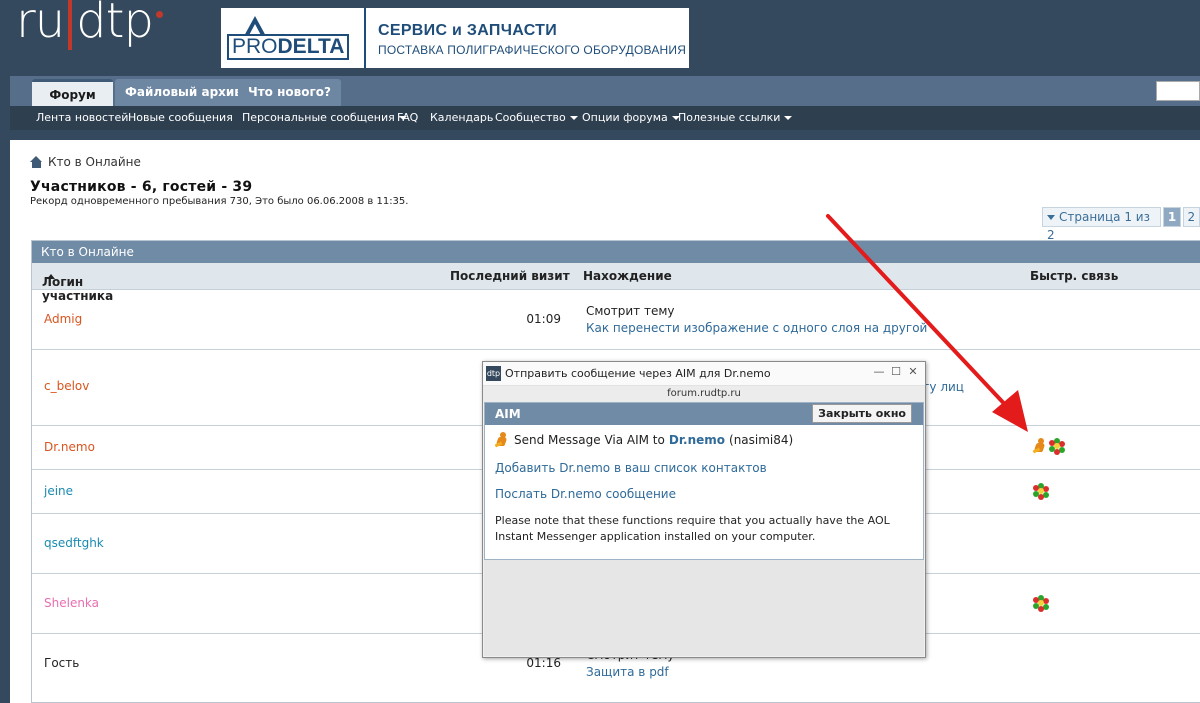  What do you see at coordinates (631, 117) in the screenshot?
I see `subnav-forum-options: Опции форума` at bounding box center [631, 117].